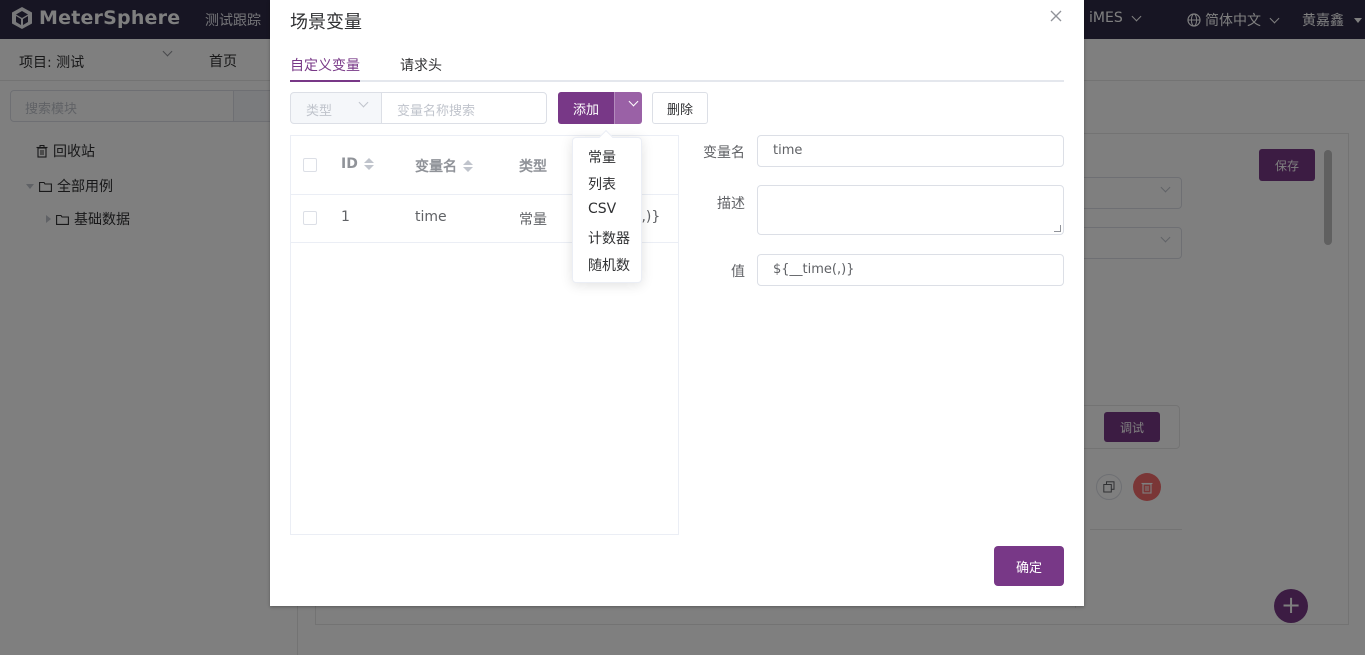  I want to click on dialog-tabs: 自定义变量 请求头, so click(677, 63).